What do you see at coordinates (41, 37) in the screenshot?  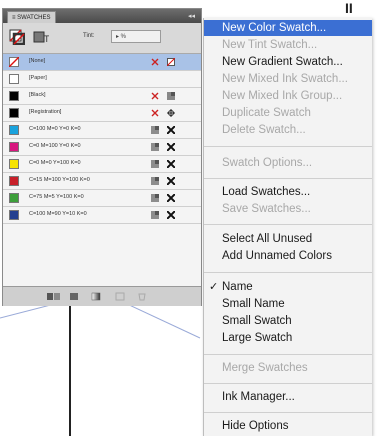 I see `formatting-container-icon: T` at bounding box center [41, 37].